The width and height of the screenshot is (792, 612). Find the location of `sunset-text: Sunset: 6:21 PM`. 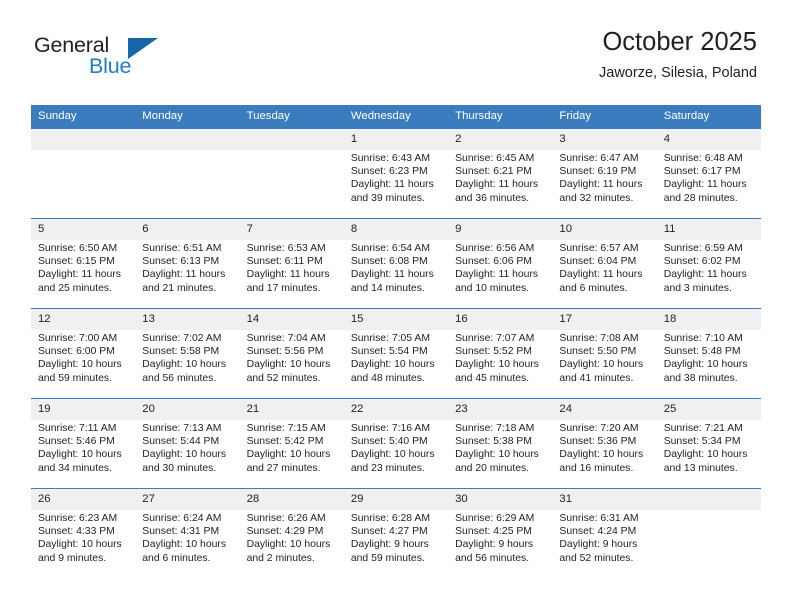

sunset-text: Sunset: 6:21 PM is located at coordinates (493, 172).